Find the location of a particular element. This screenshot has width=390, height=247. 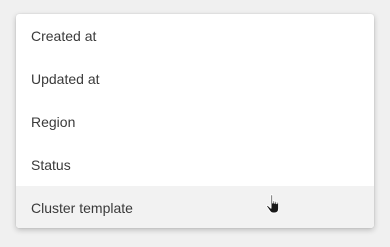

pointer-hand-icon is located at coordinates (273, 204).